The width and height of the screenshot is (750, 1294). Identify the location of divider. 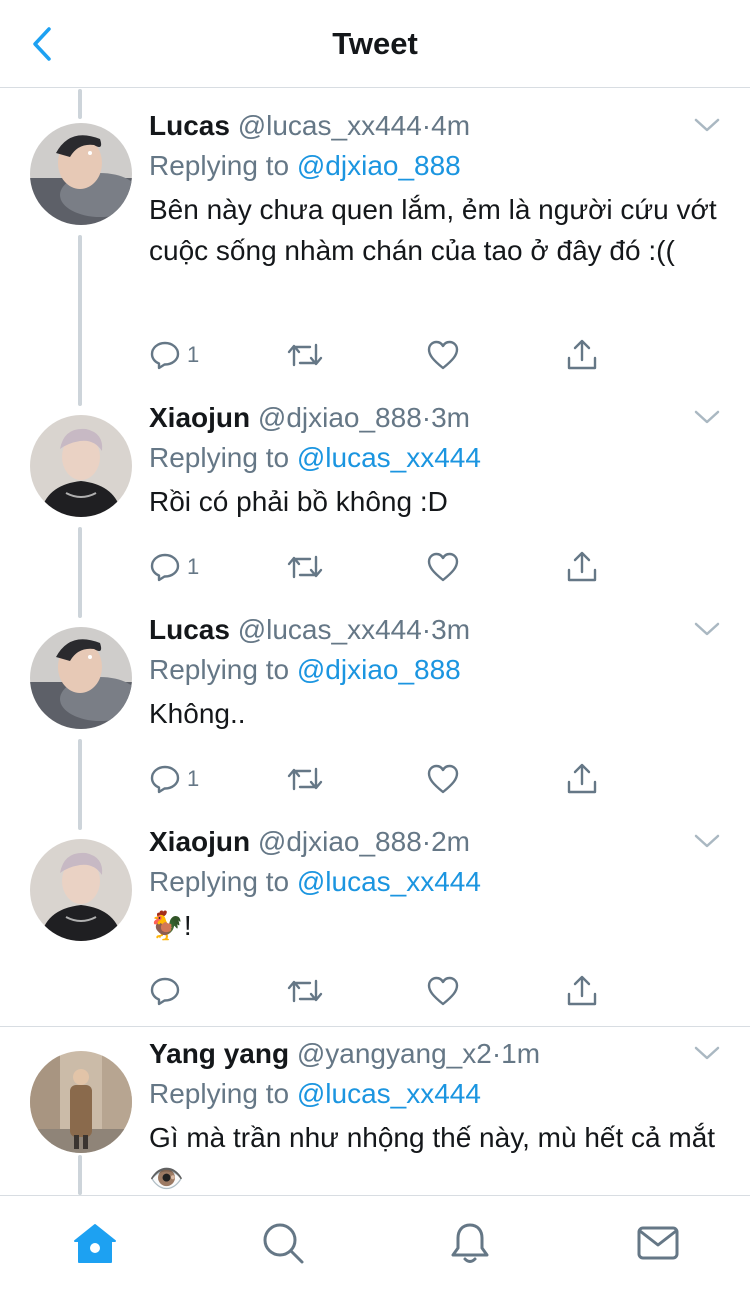
(375, 1026).